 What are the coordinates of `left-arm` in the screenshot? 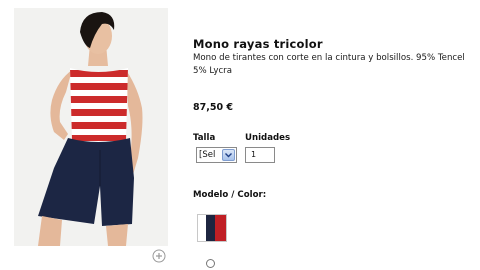 It's located at (61, 105).